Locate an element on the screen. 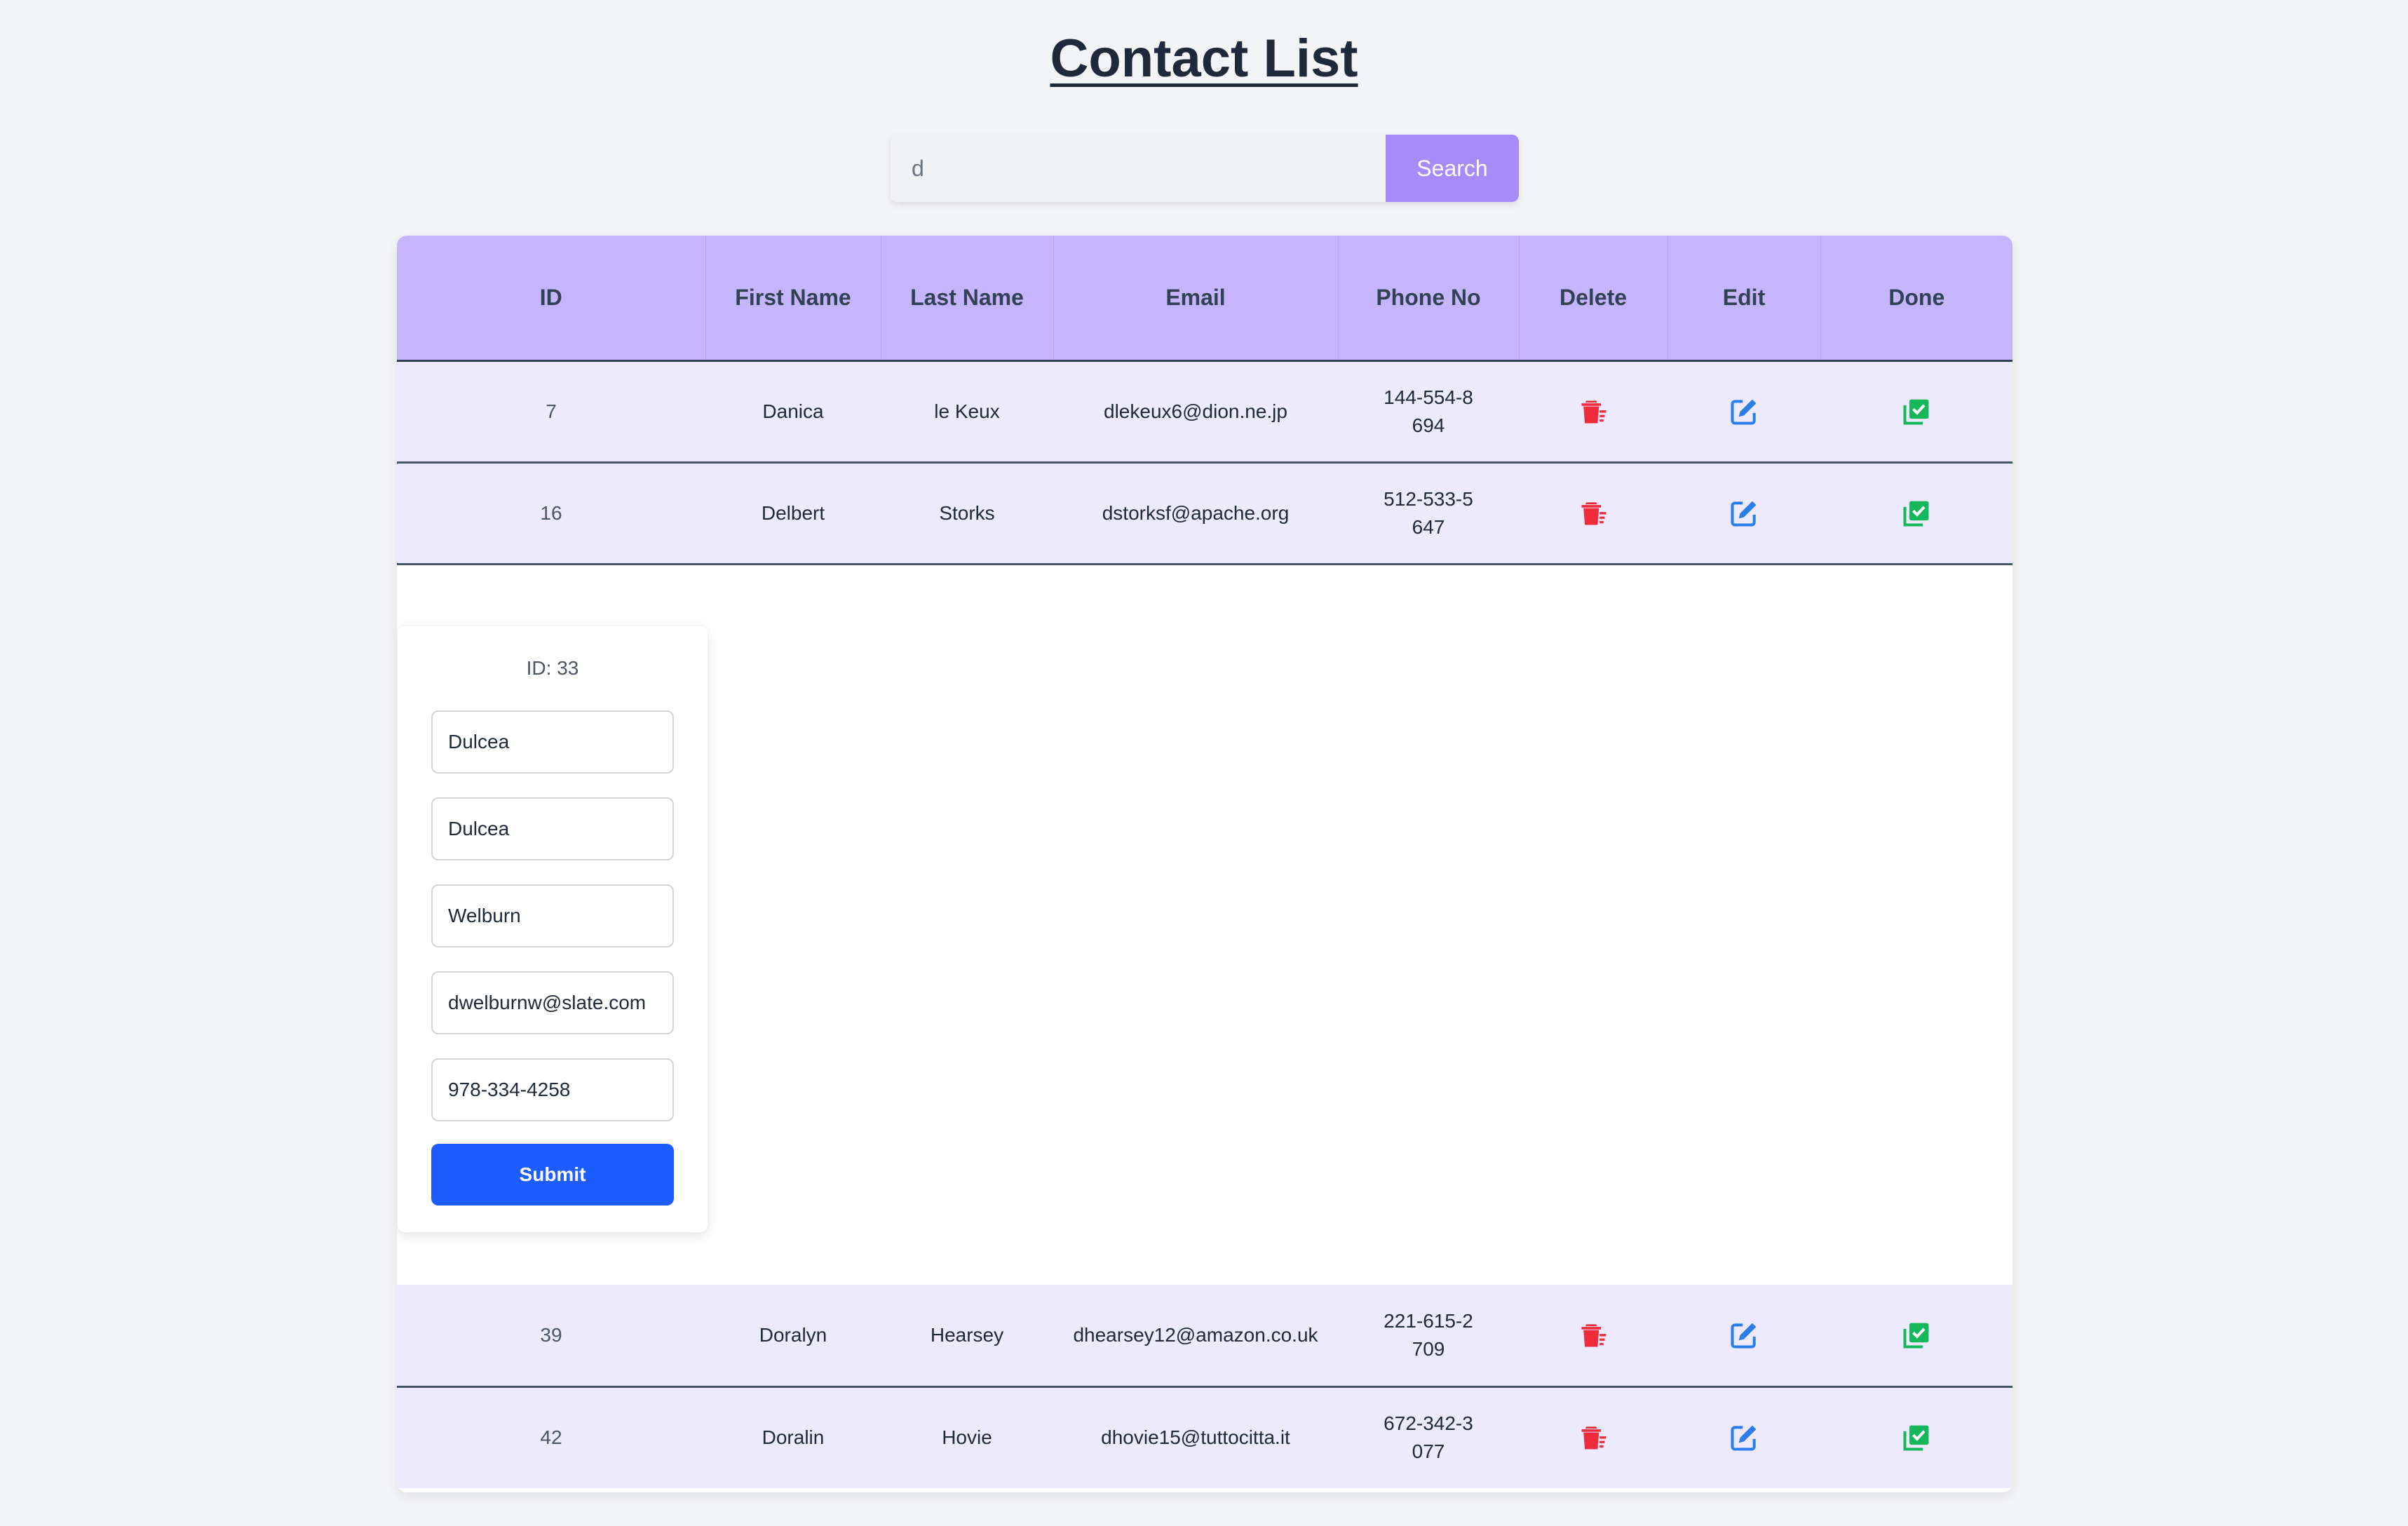 This screenshot has width=2408, height=1526. cell-id: 42 is located at coordinates (551, 1437).